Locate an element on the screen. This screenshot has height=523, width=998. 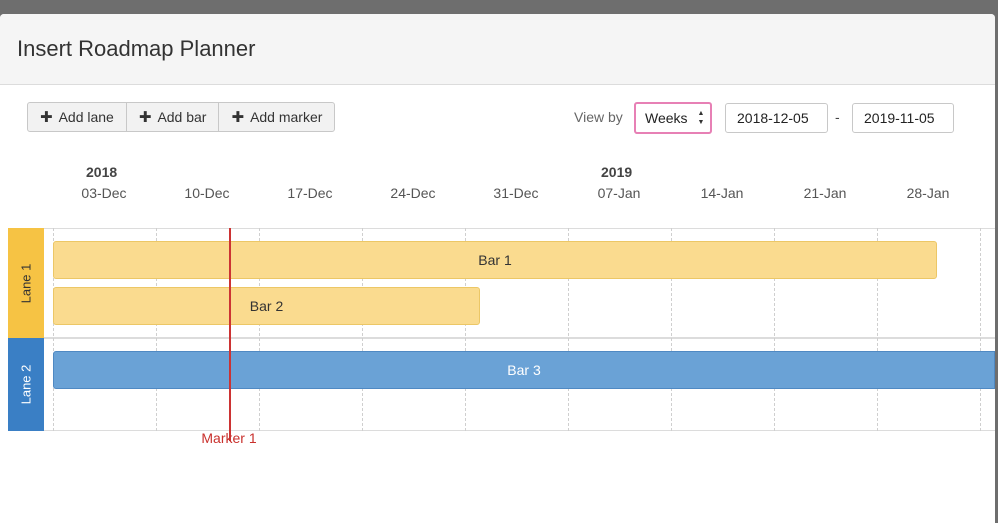
lane-label-2: Lane 2 is located at coordinates (26, 384).